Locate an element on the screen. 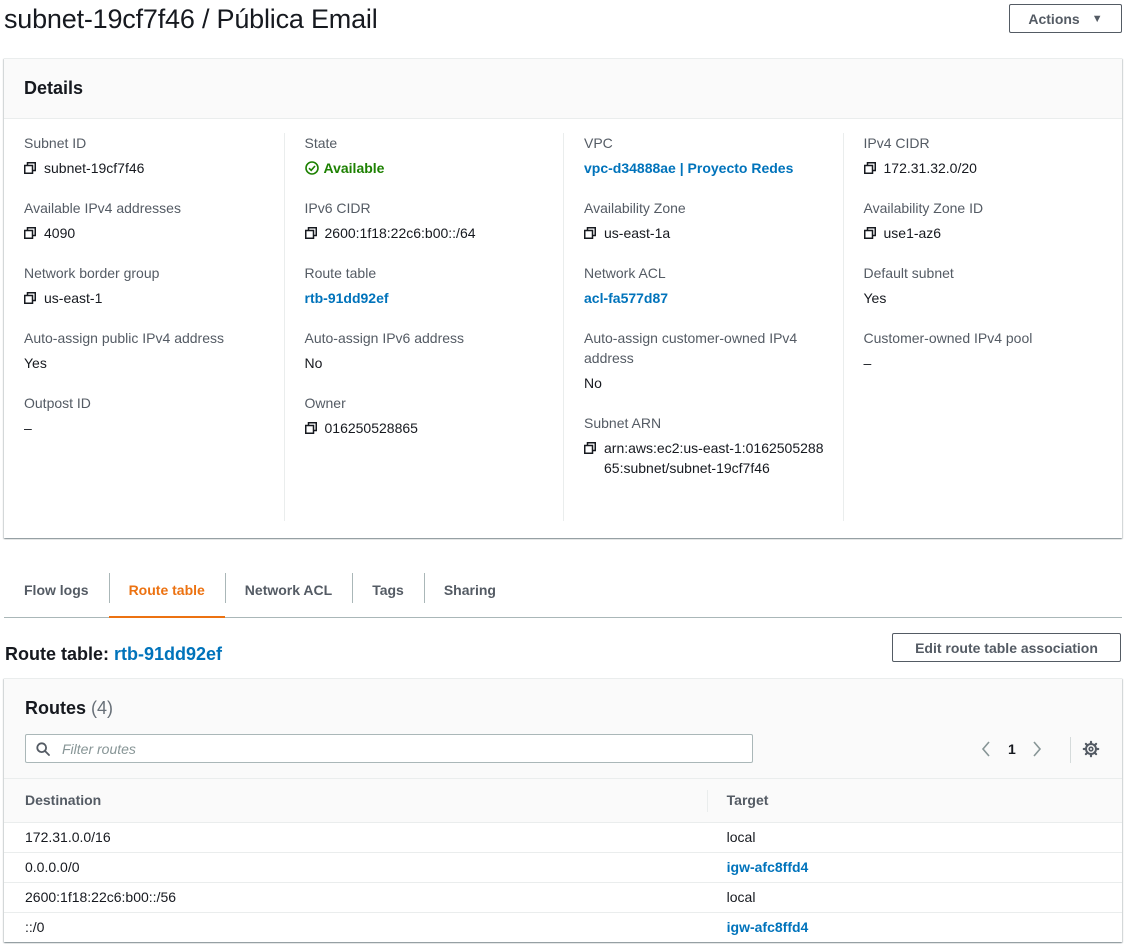 The image size is (1126, 945). detail-label: Subnet ARN is located at coordinates (623, 423).